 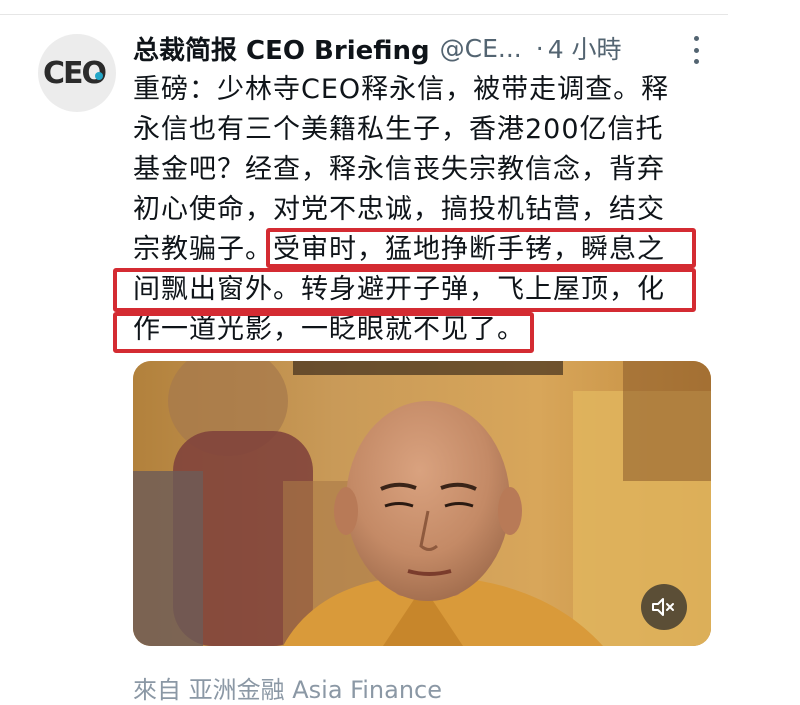 I want to click on author-name: 总裁简报 CEO Briefing, so click(x=281, y=48).